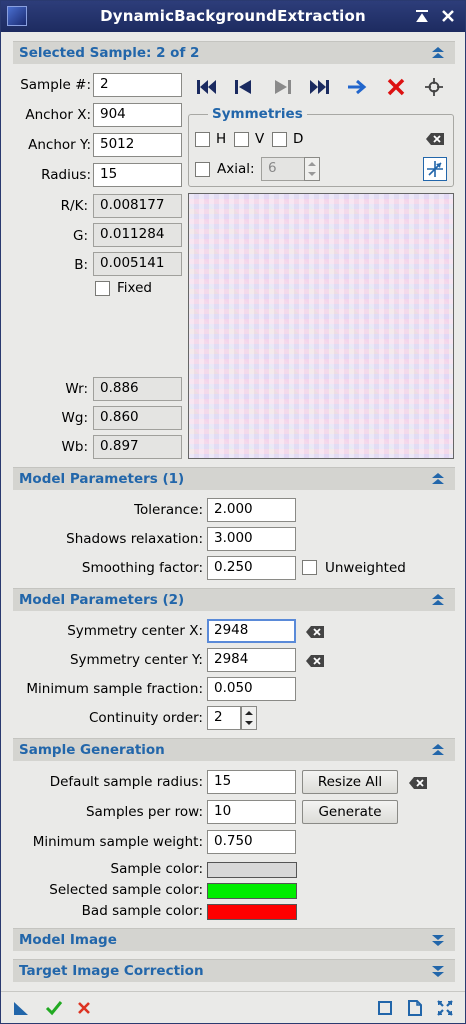 This screenshot has width=466, height=1024. What do you see at coordinates (234, 478) in the screenshot?
I see `section-model-params-1: Model Parameters (1)` at bounding box center [234, 478].